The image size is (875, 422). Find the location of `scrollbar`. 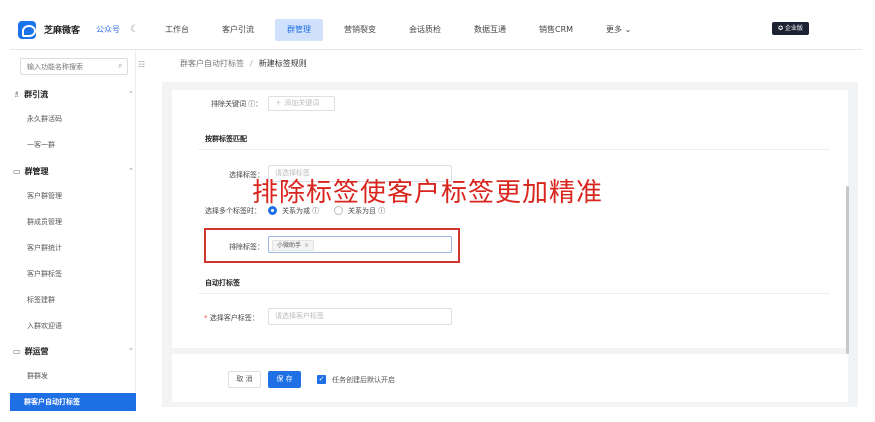

scrollbar is located at coordinates (847, 270).